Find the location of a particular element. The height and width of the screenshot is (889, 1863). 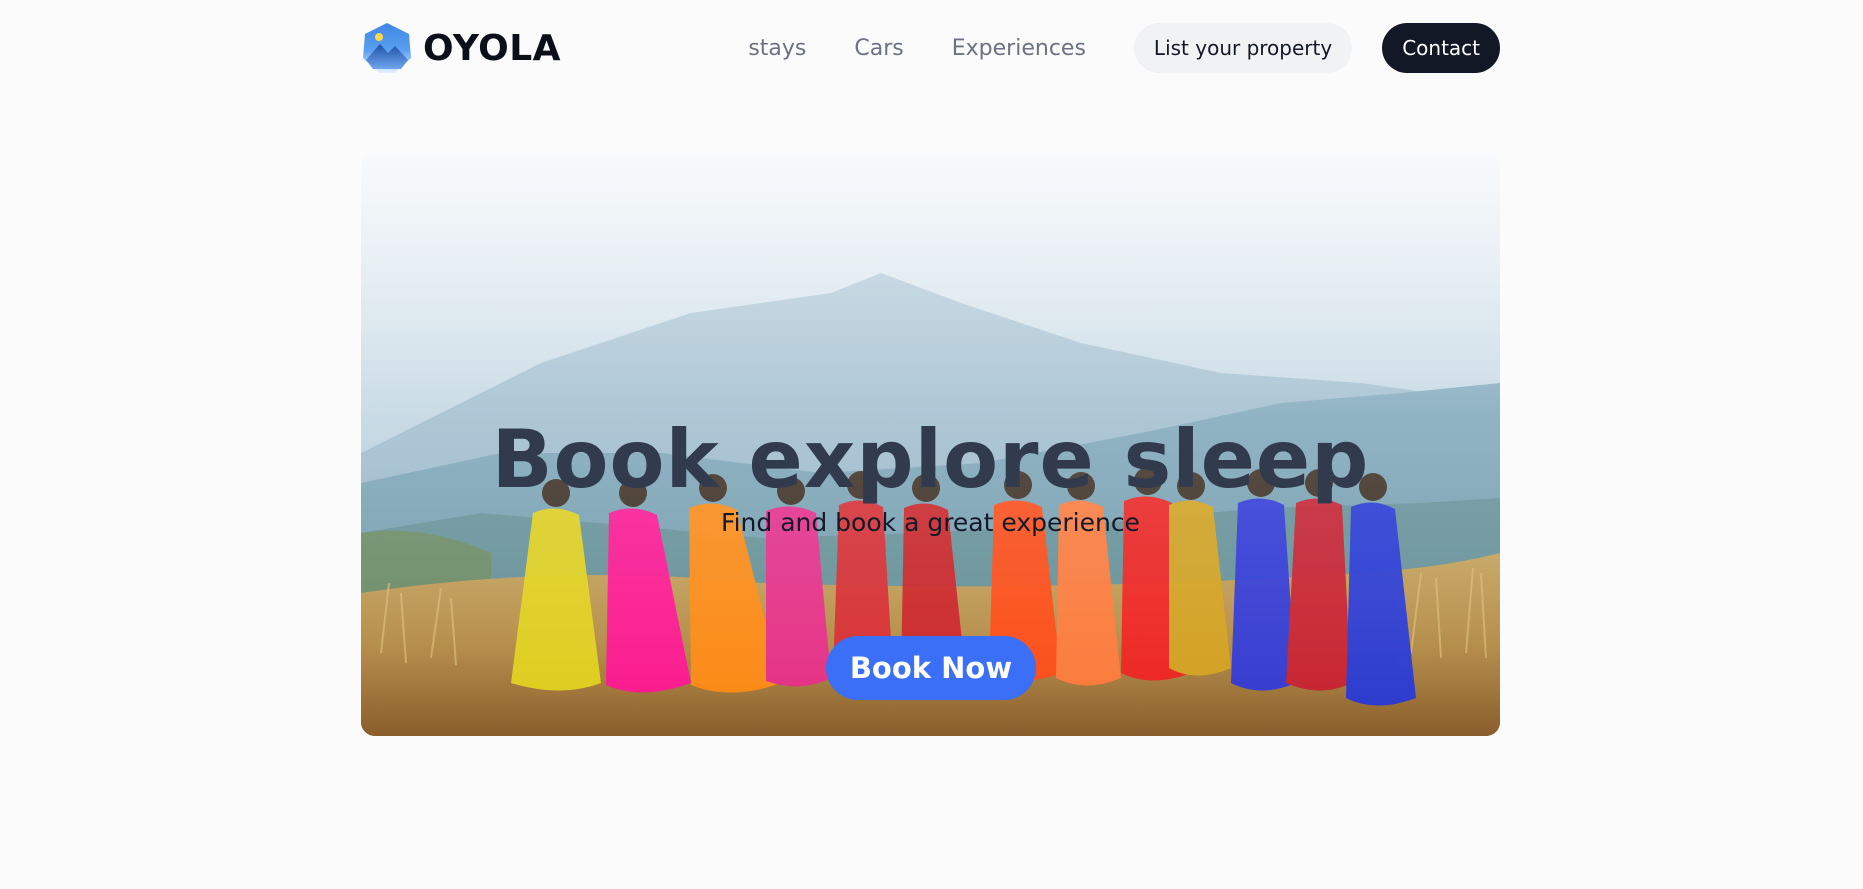

contact-button: Contact is located at coordinates (1441, 48).